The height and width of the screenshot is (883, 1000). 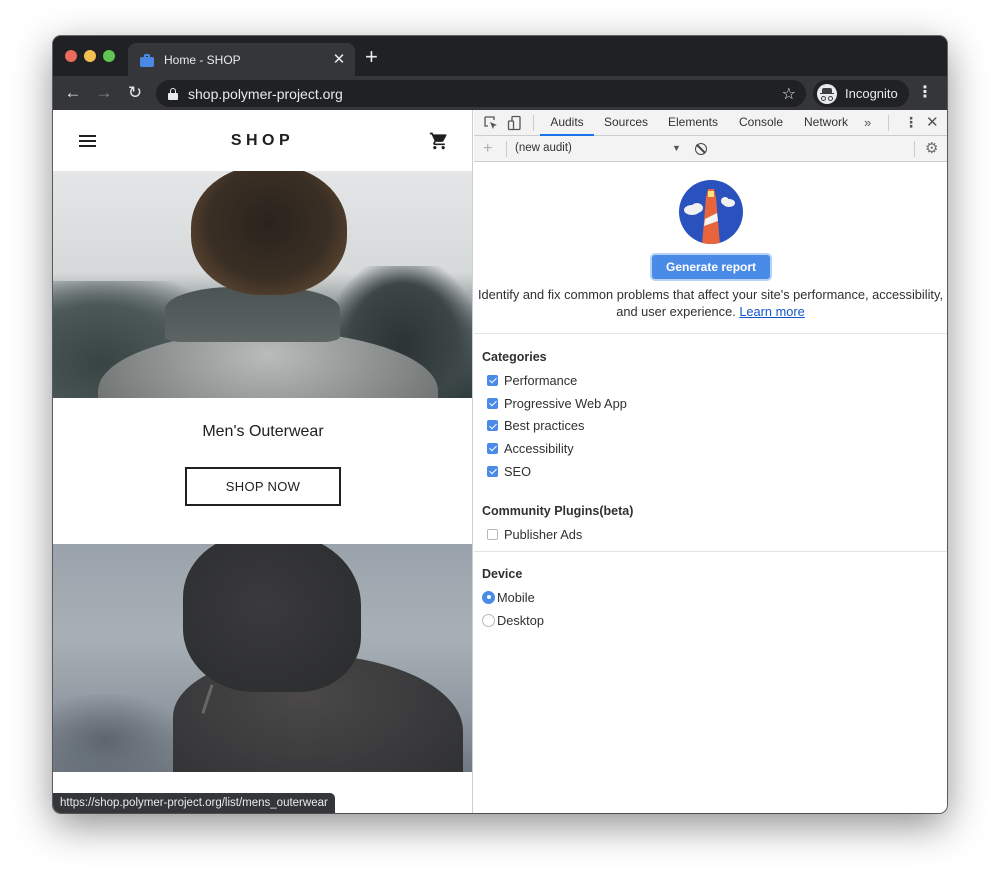 What do you see at coordinates (710, 551) in the screenshot?
I see `section-divider` at bounding box center [710, 551].